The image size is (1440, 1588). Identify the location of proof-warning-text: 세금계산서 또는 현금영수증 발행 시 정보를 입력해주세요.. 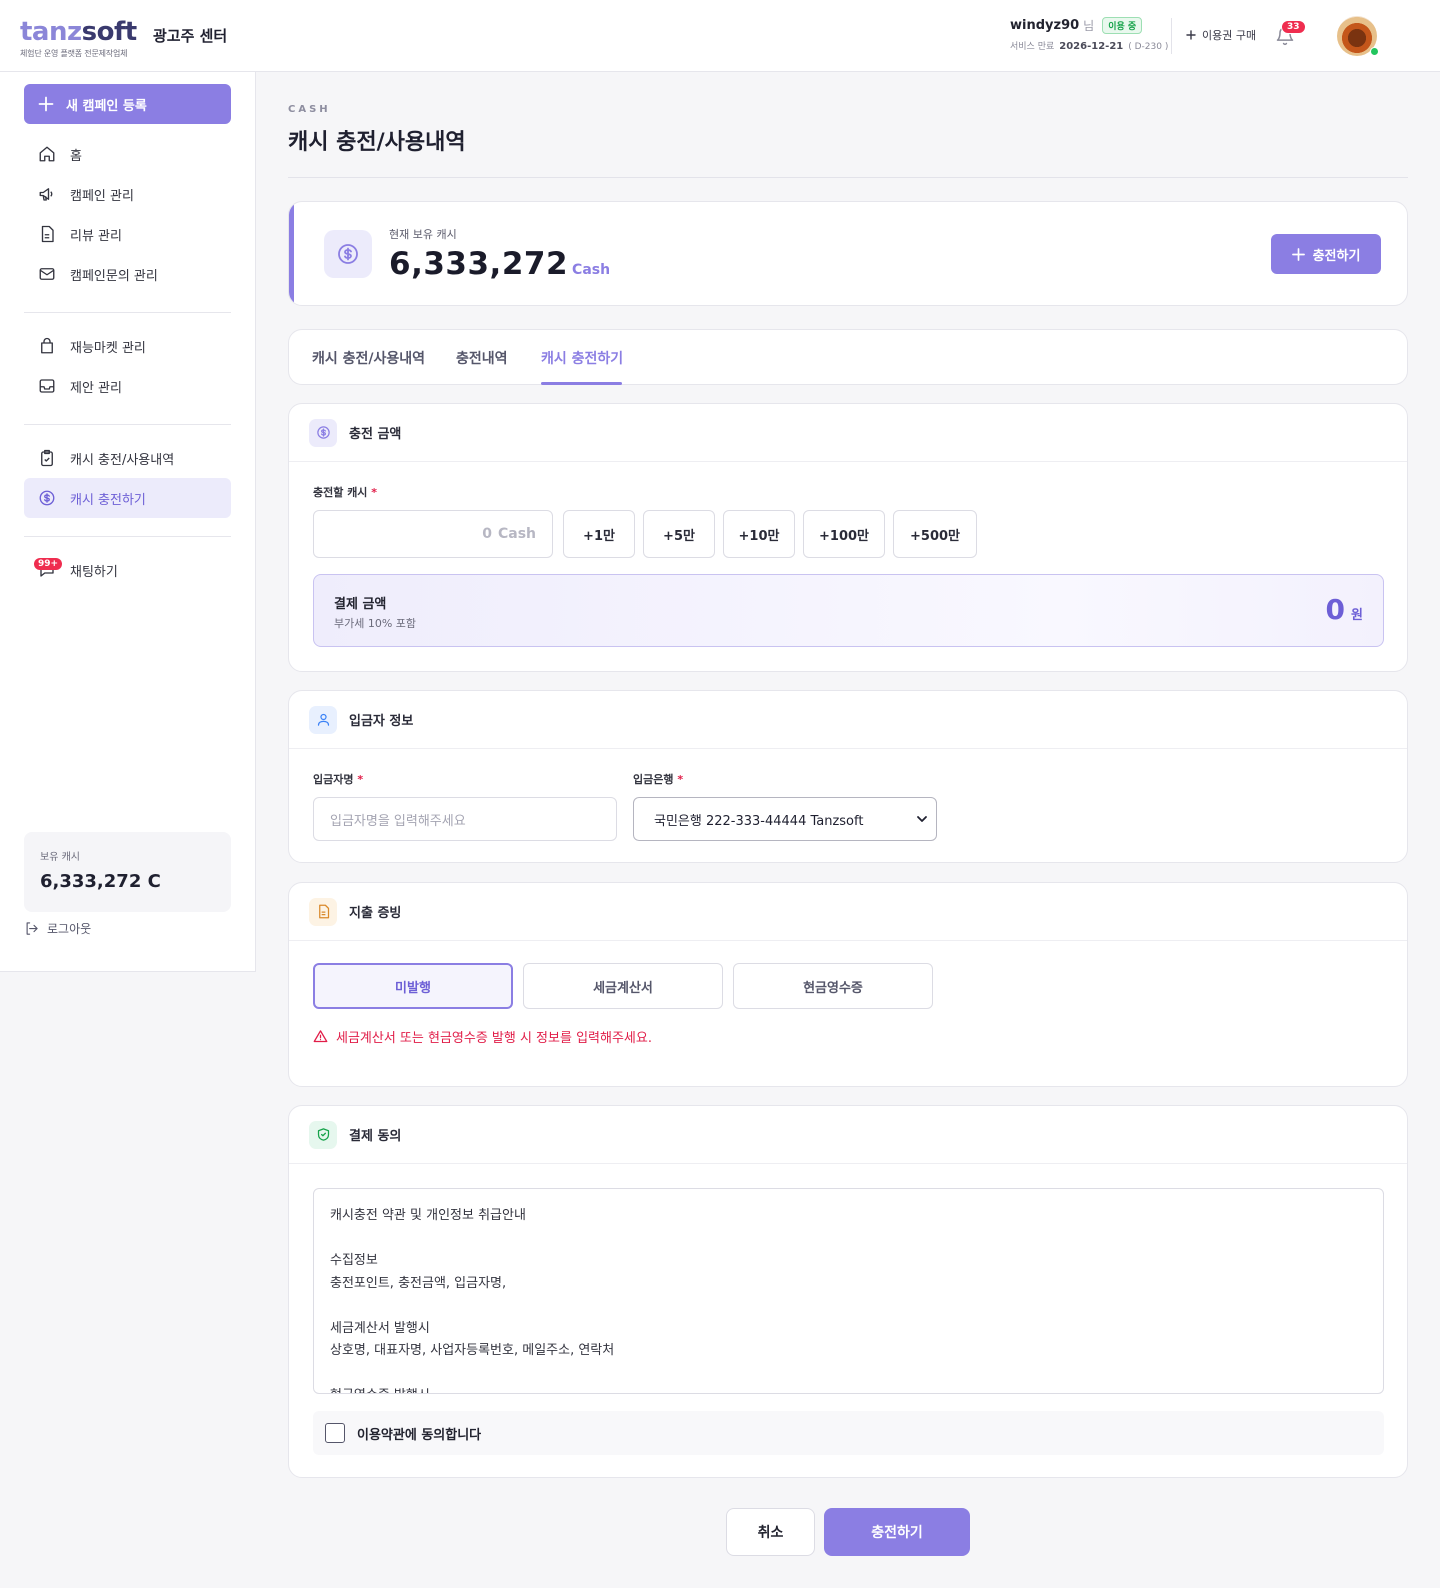
(494, 1038).